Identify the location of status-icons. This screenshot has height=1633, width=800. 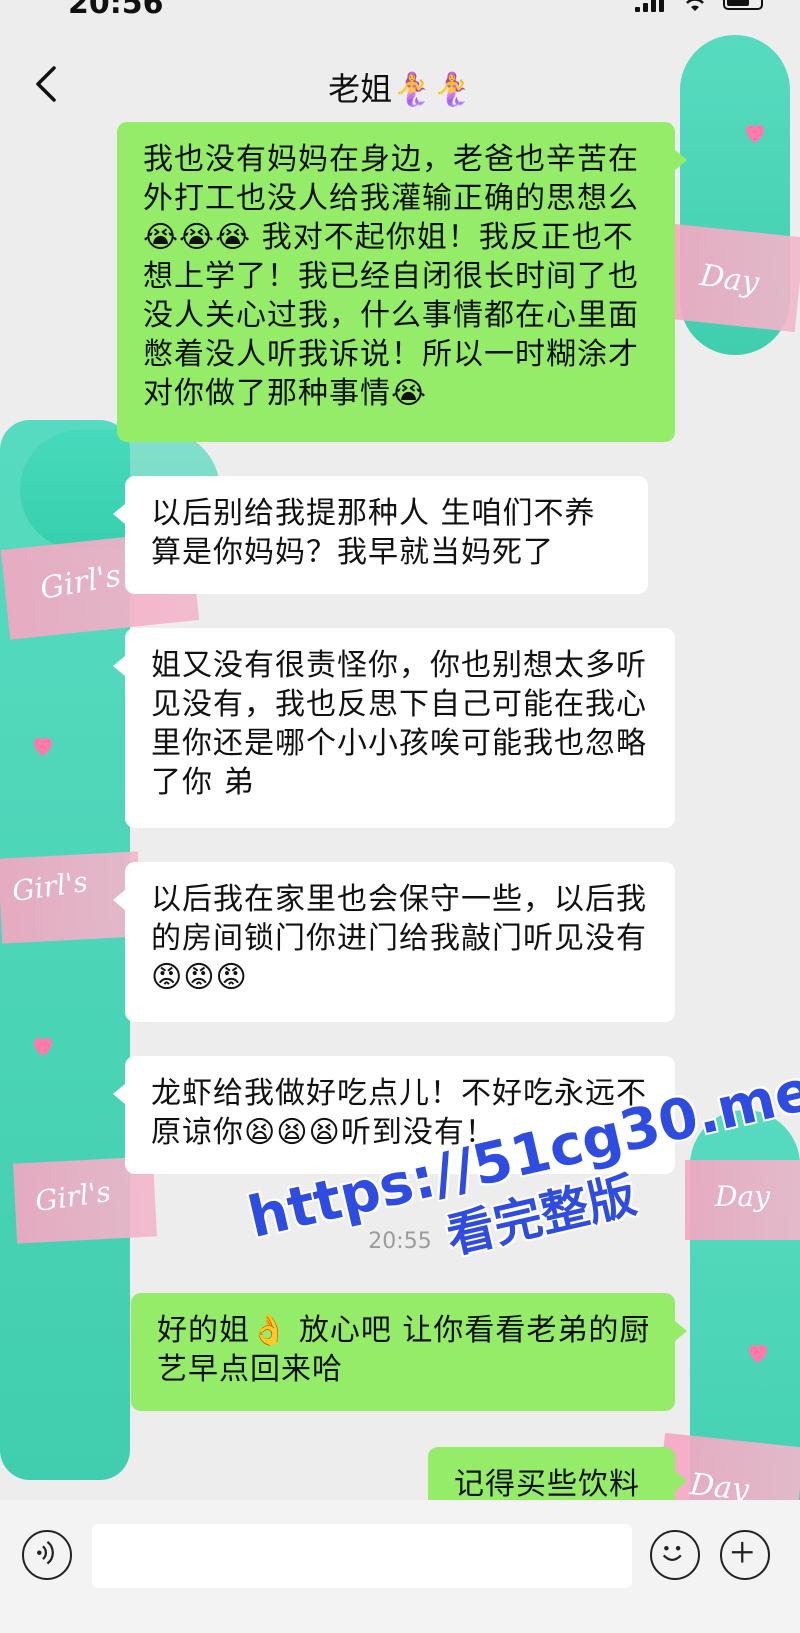
(700, 7).